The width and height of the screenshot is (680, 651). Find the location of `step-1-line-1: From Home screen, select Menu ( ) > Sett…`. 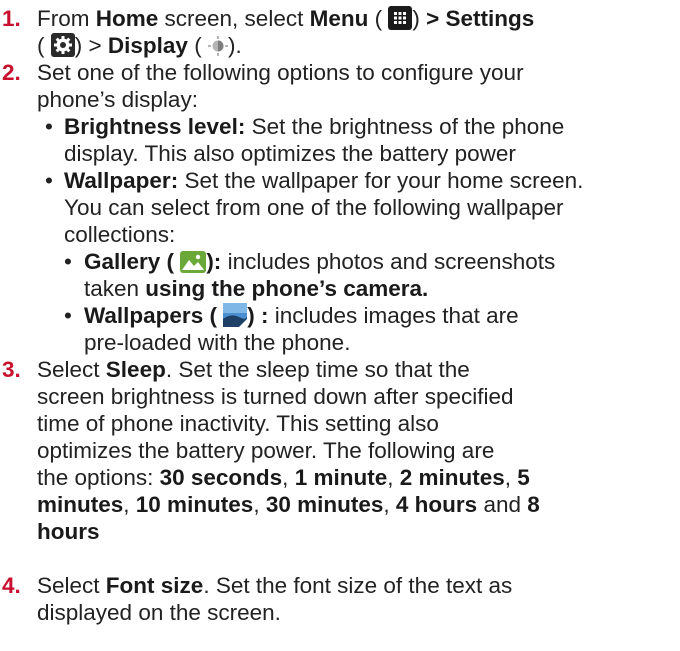

step-1-line-1: From Home screen, select Menu ( ) > Sett… is located at coordinates (286, 18).